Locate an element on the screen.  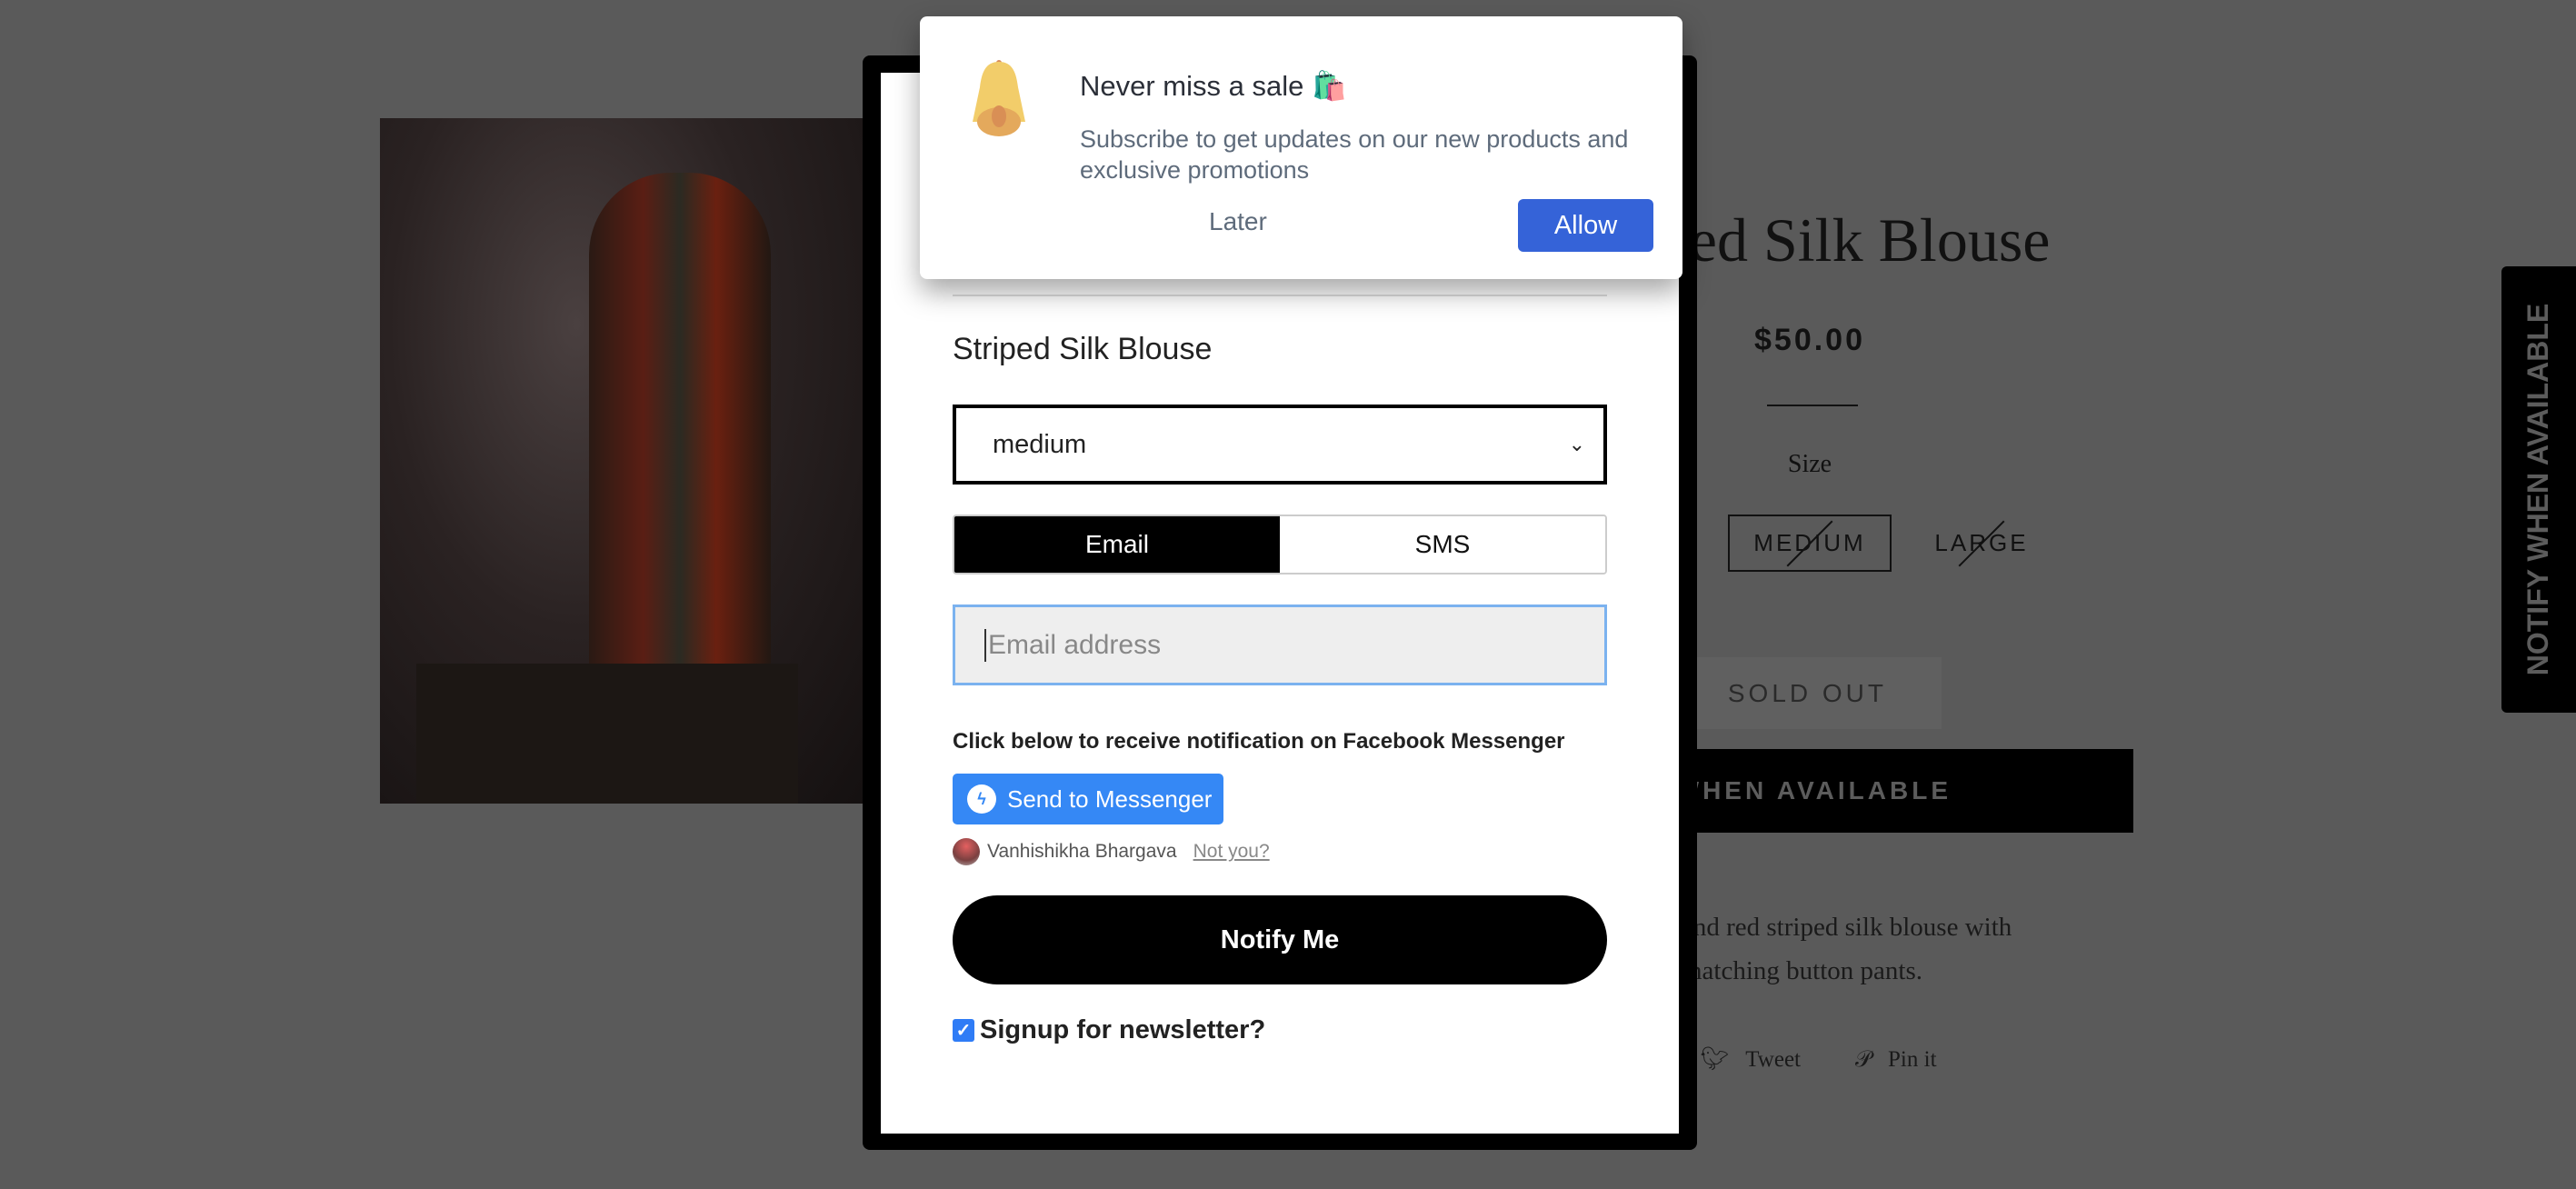
share-label: Tweet is located at coordinates (1773, 1059).